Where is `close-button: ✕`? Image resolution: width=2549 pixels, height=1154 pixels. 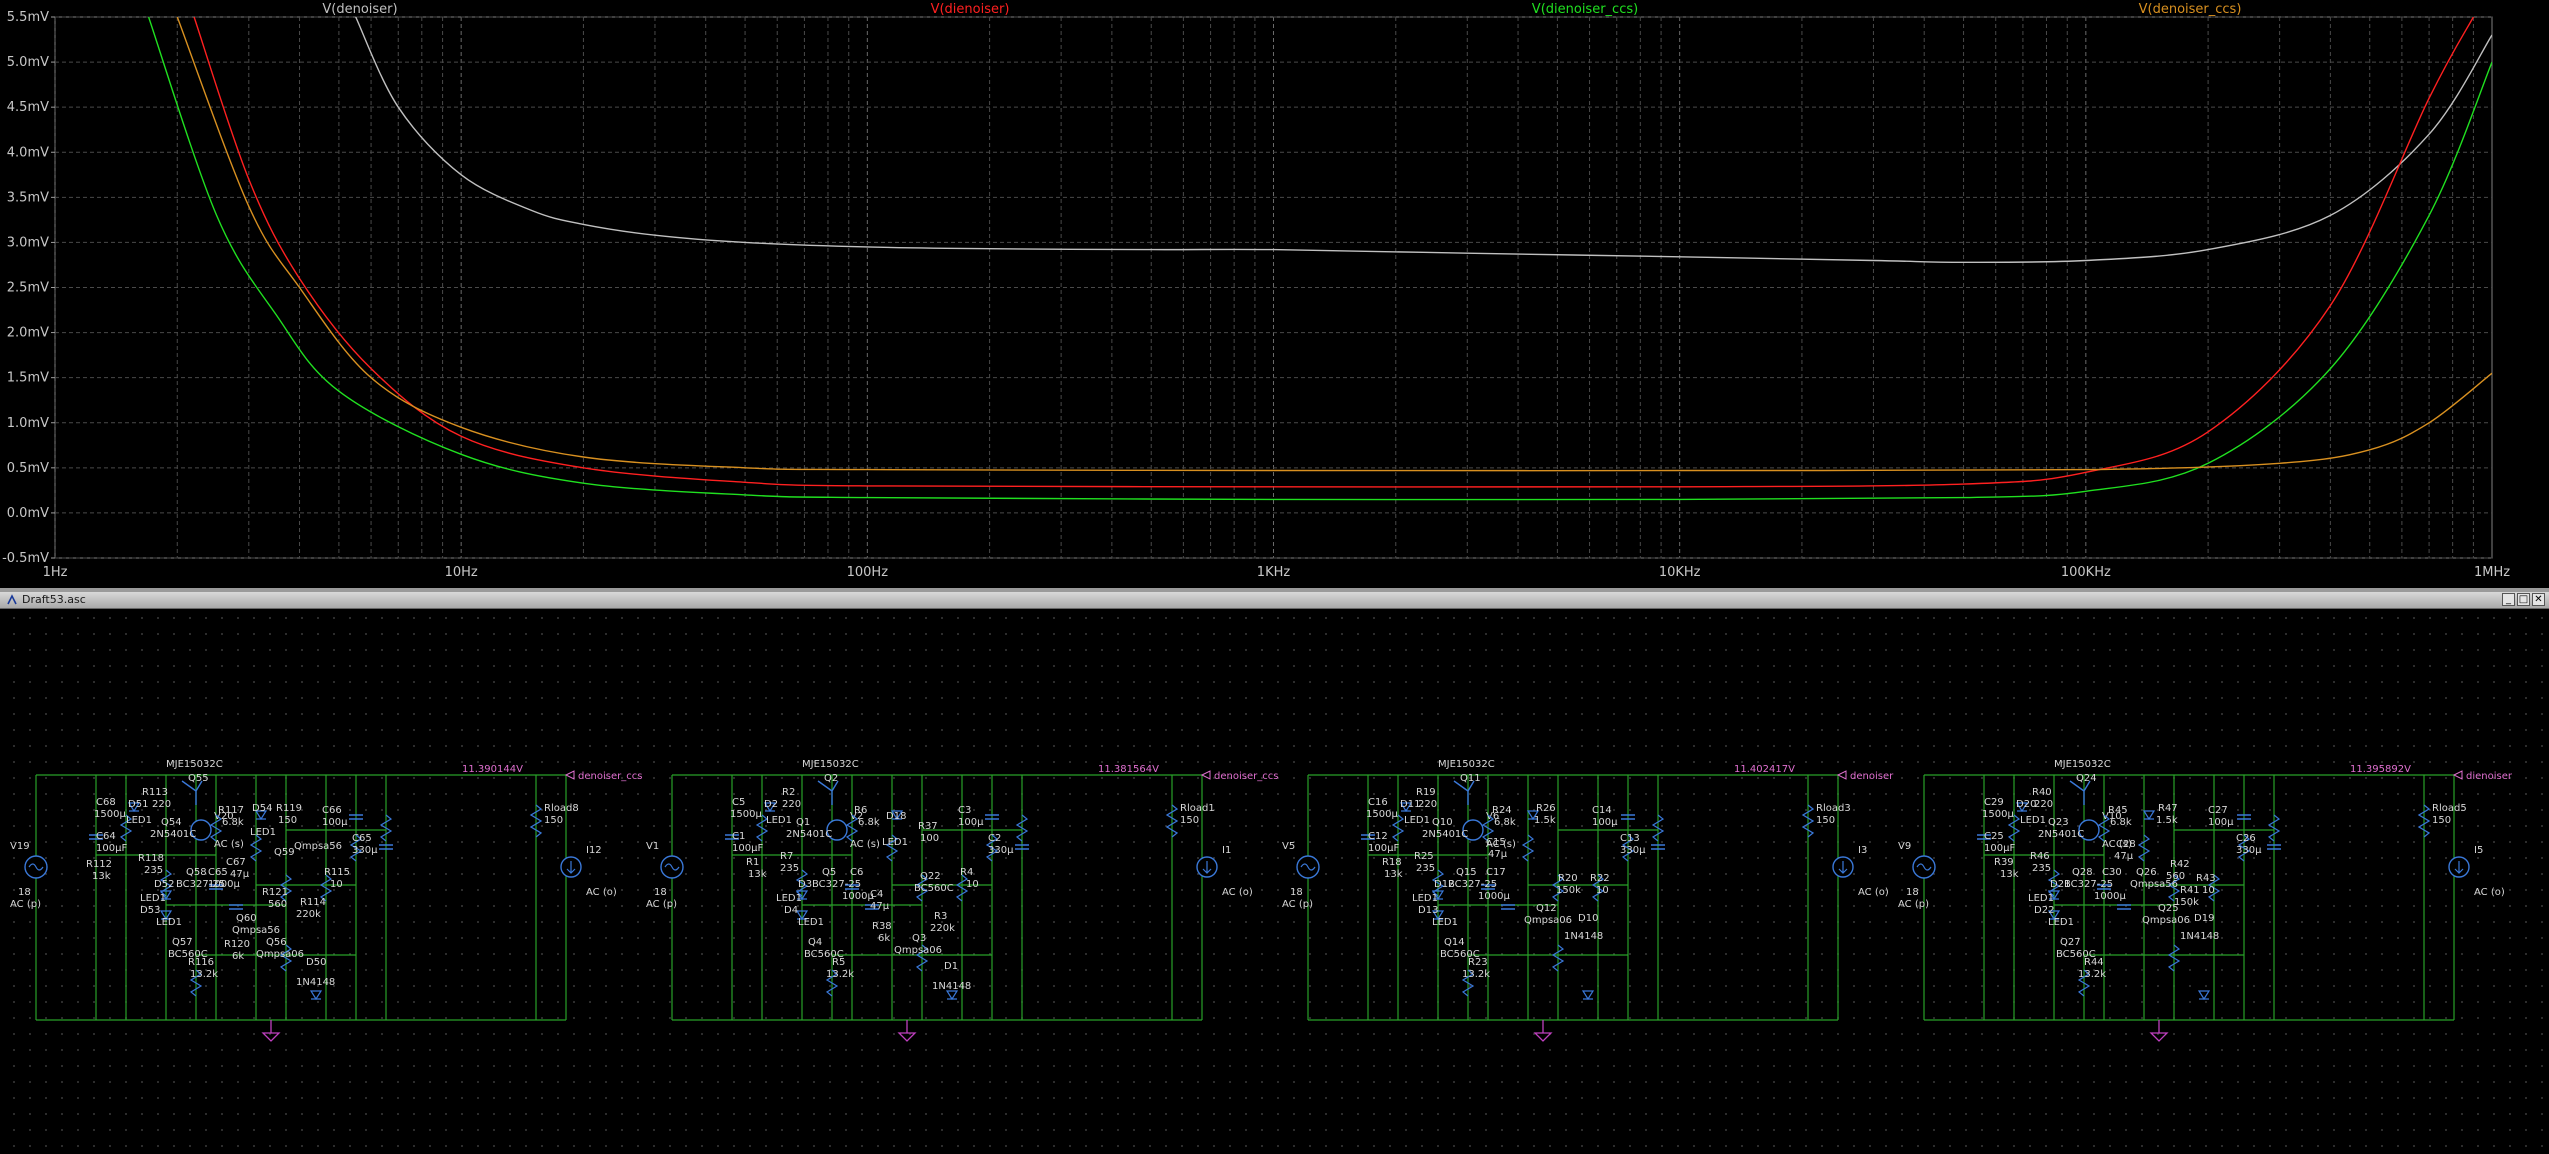
close-button: ✕ is located at coordinates (2538, 599).